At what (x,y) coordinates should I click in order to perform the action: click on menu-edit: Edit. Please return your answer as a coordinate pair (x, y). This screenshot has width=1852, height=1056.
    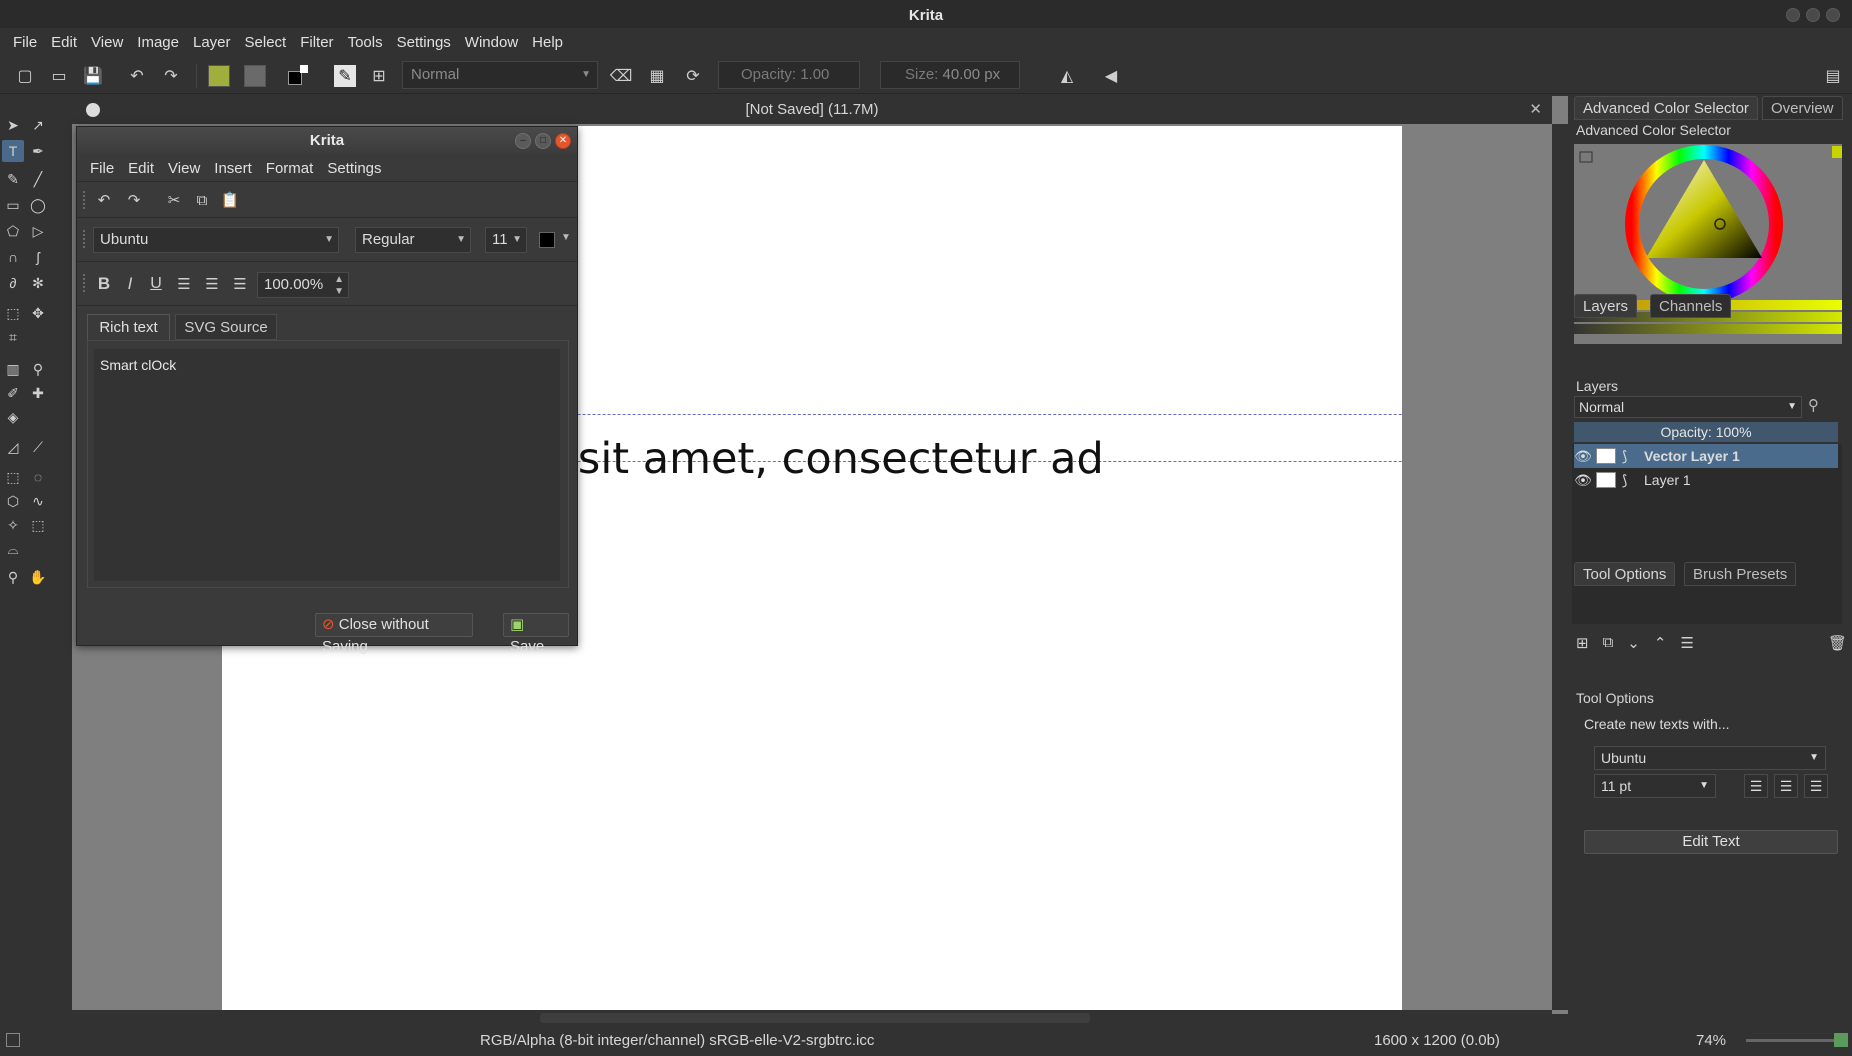
    Looking at the image, I should click on (64, 42).